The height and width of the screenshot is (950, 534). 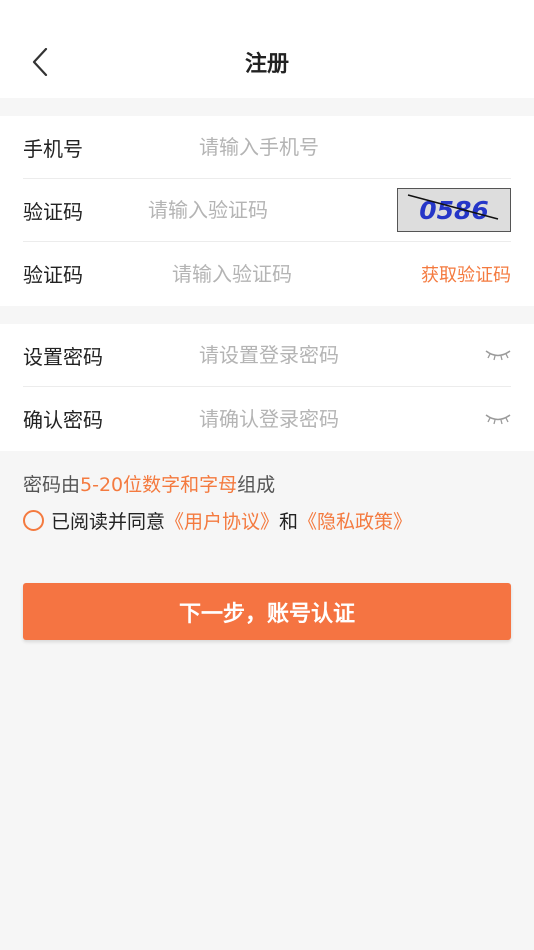 I want to click on header: 注册, so click(x=267, y=49).